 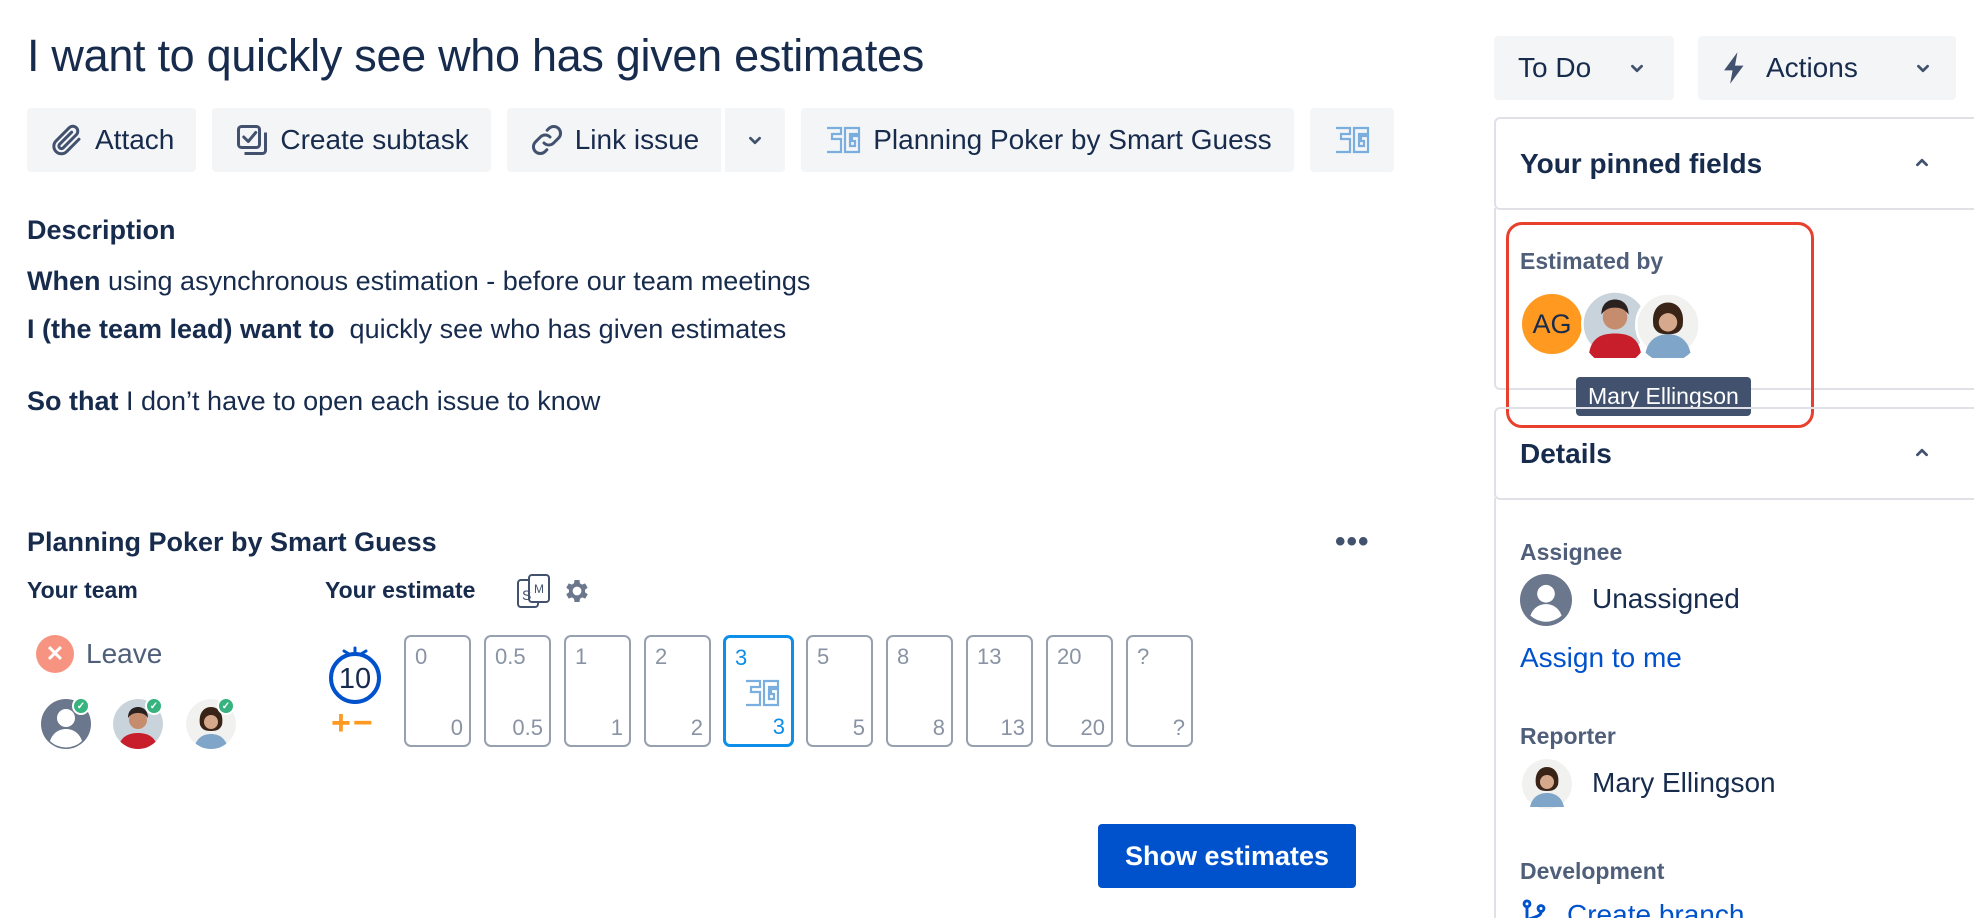 What do you see at coordinates (1660, 325) in the screenshot?
I see `highlight-annotation` at bounding box center [1660, 325].